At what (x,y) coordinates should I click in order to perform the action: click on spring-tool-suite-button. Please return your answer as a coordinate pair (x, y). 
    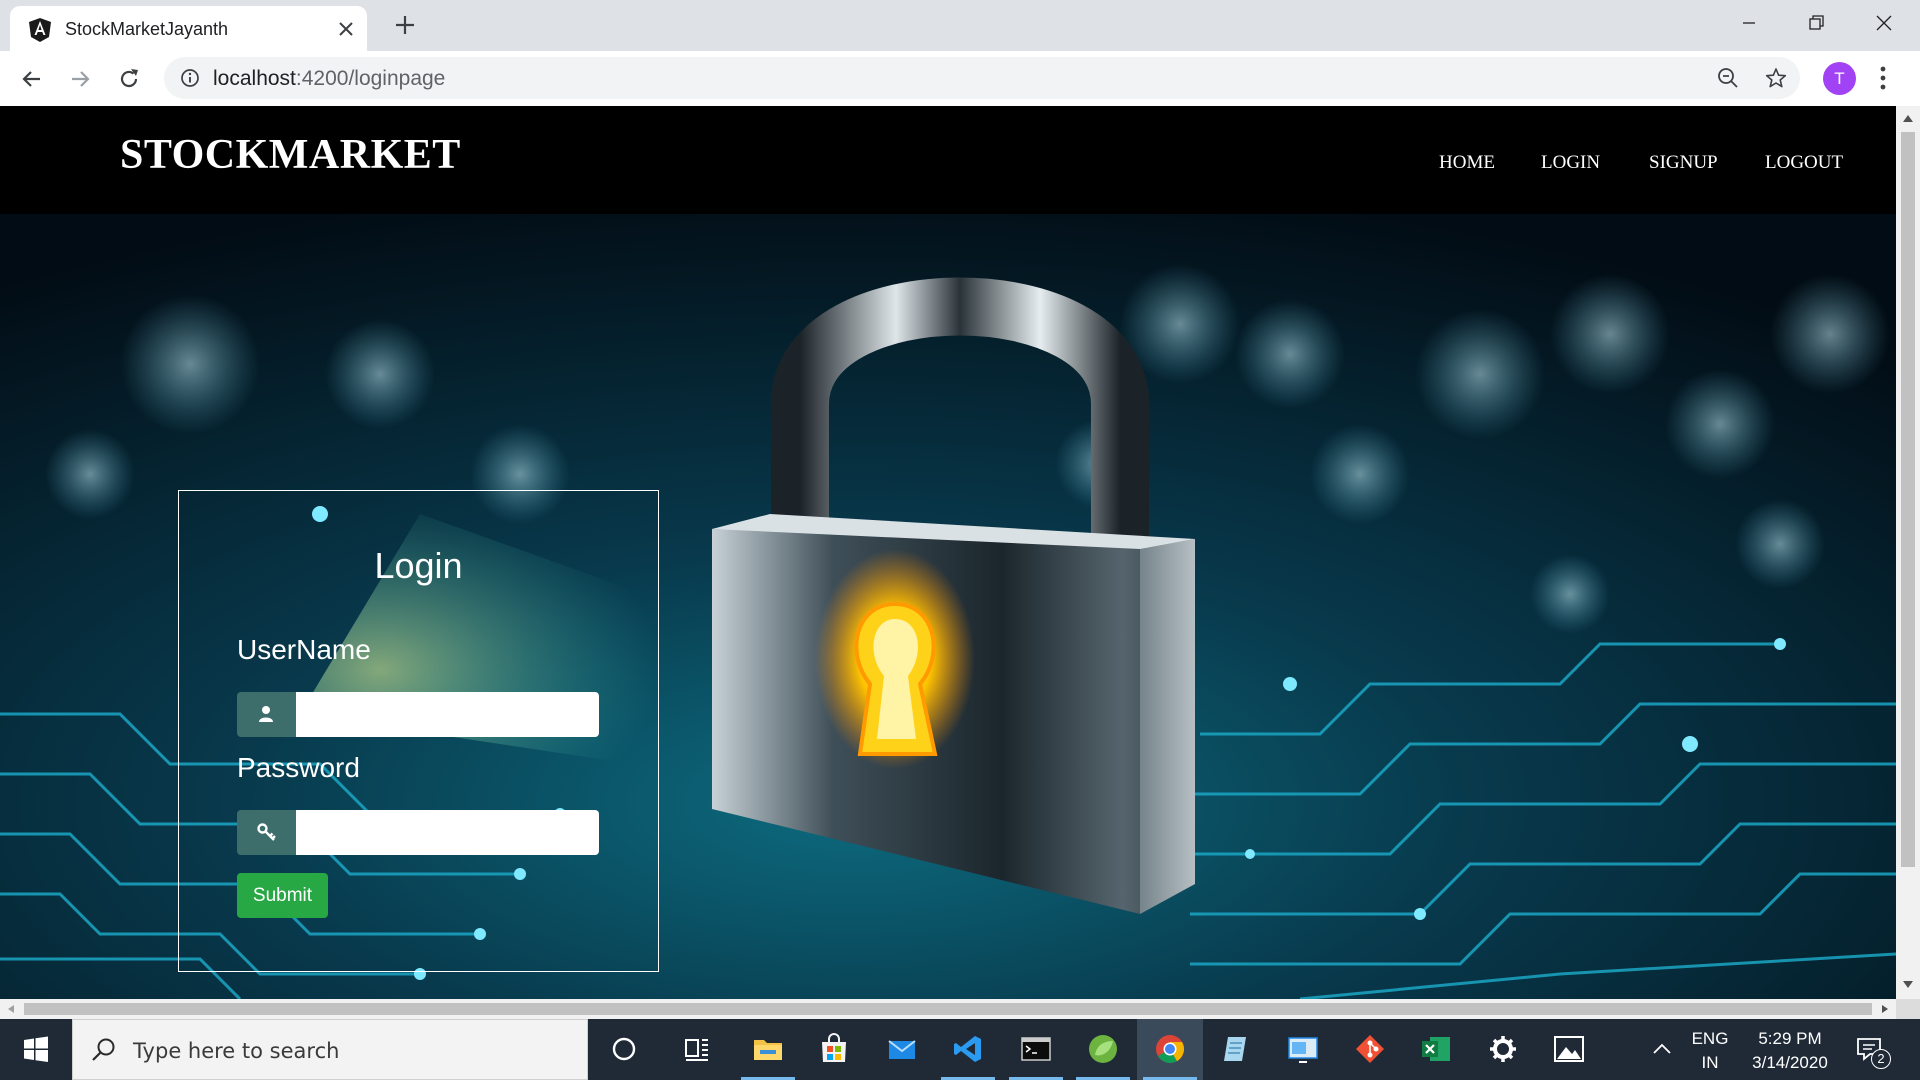
    Looking at the image, I should click on (1103, 1049).